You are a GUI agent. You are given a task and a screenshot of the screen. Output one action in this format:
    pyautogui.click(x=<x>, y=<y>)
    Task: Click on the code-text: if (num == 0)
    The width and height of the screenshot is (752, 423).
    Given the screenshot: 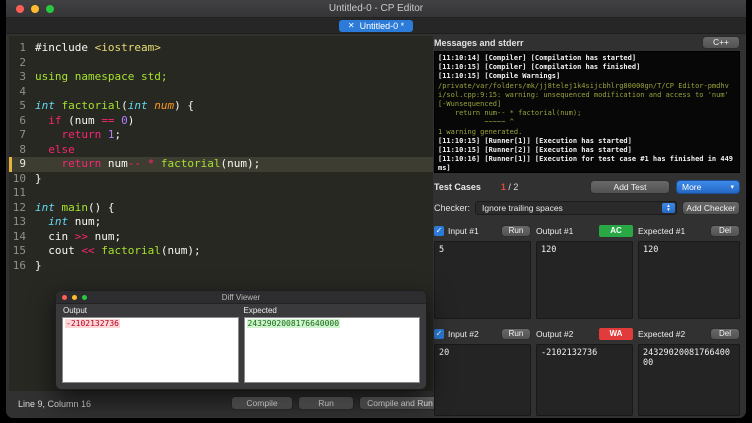 What is the action you would take?
    pyautogui.click(x=91, y=120)
    